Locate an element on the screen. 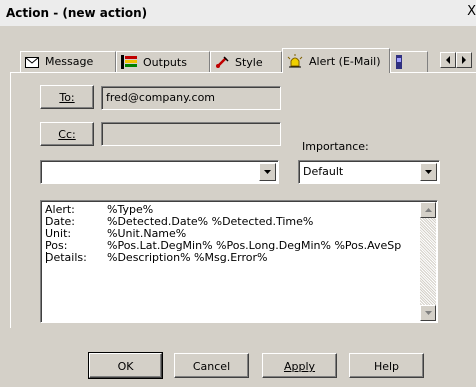  cc-button: Cc: is located at coordinates (67, 134).